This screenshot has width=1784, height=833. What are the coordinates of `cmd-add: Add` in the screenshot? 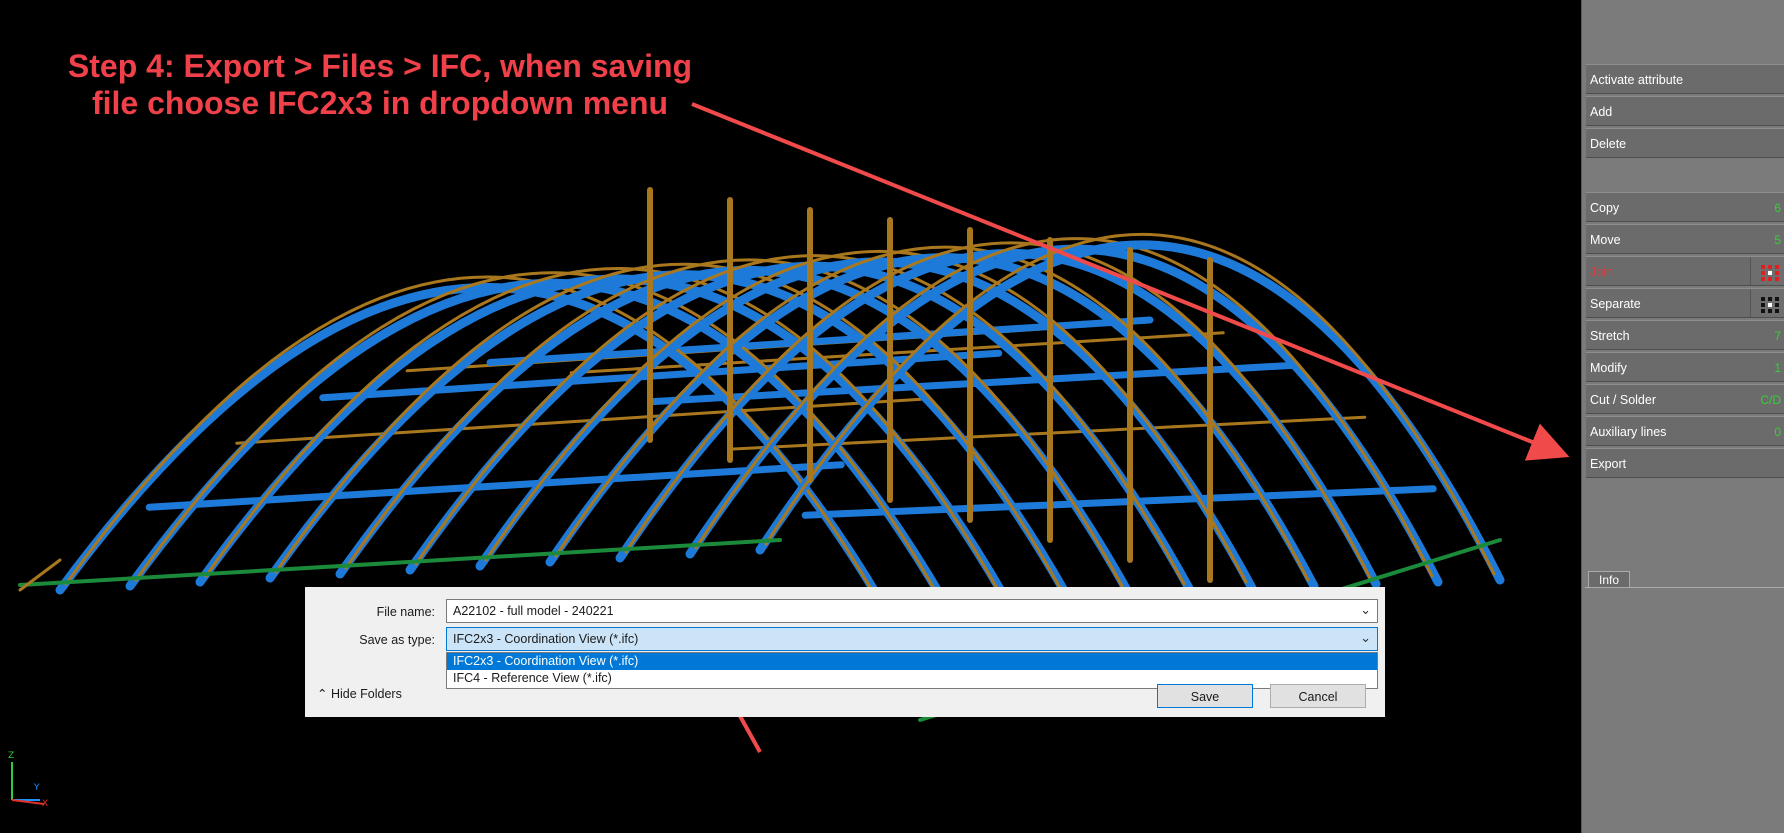 It's located at (1685, 111).